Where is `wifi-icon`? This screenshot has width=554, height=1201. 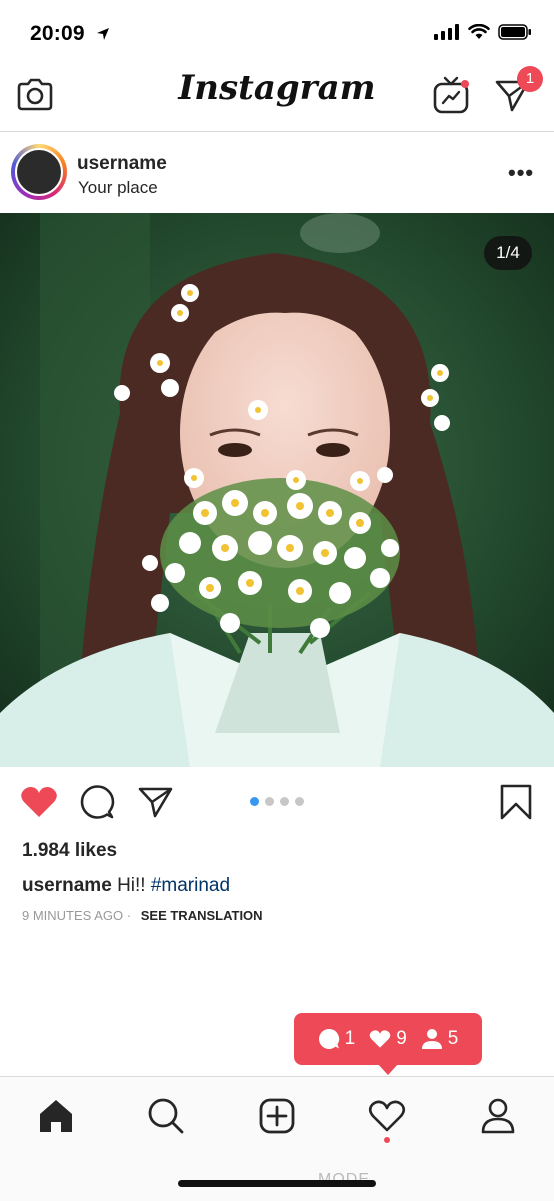
wifi-icon is located at coordinates (479, 31).